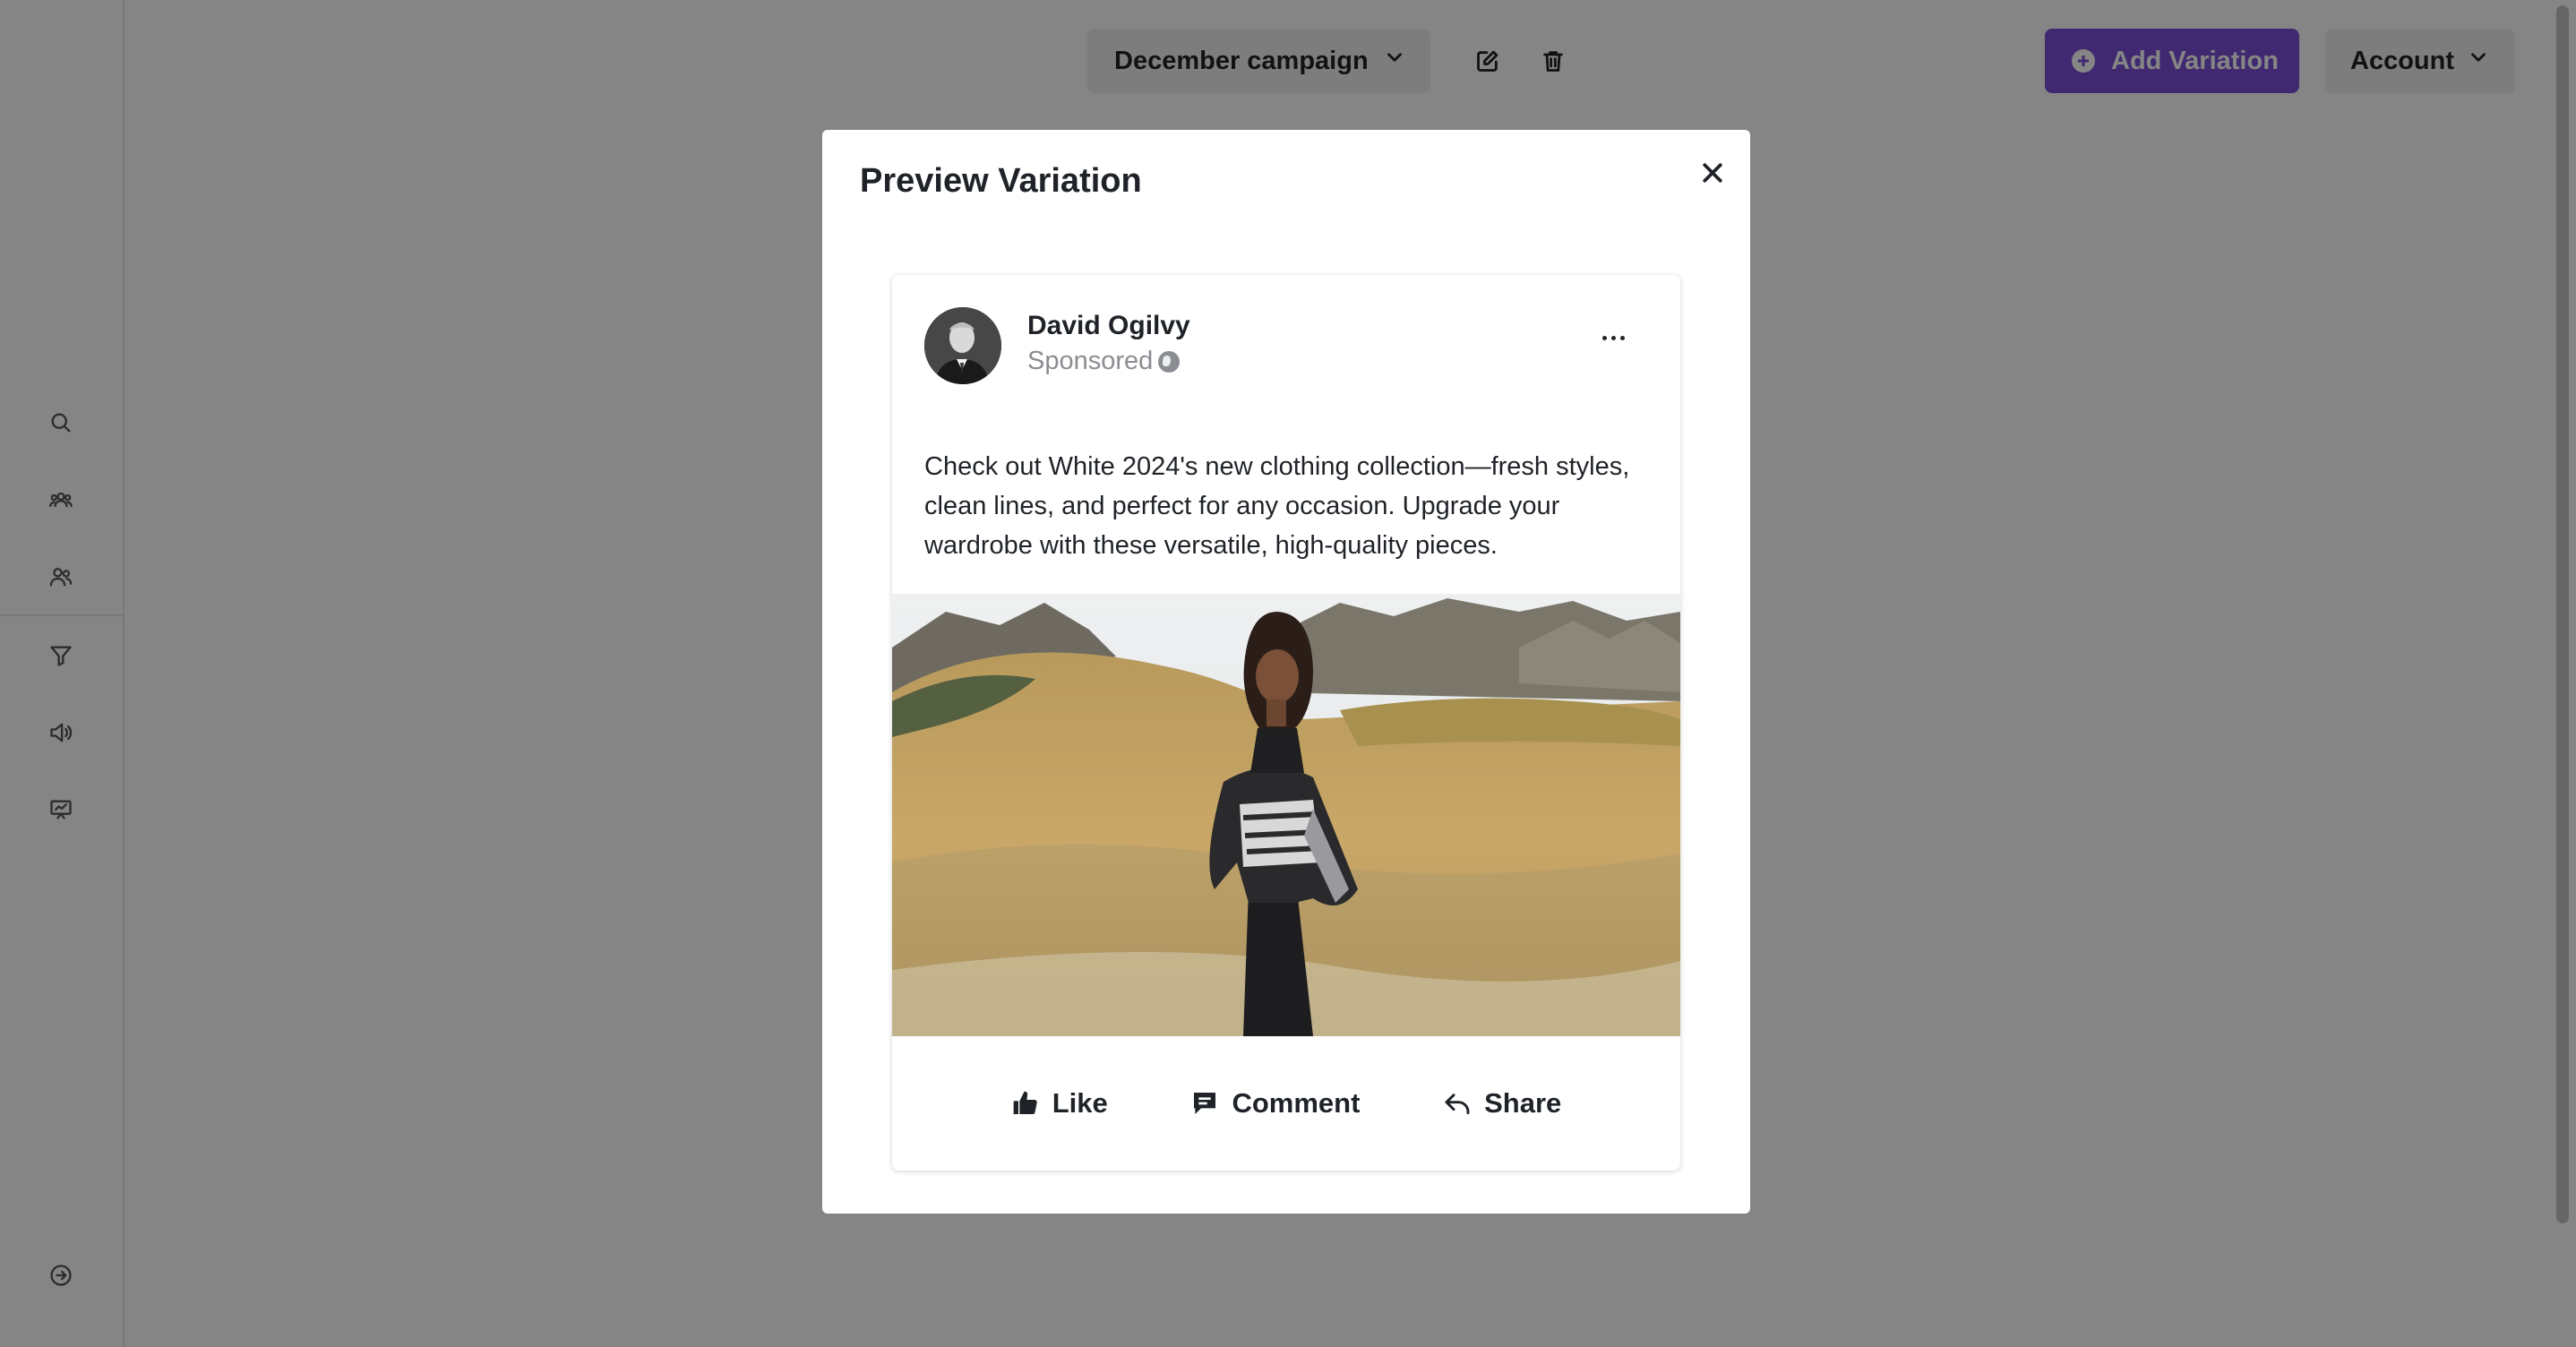 The width and height of the screenshot is (2576, 1347). Describe the element at coordinates (1613, 338) in the screenshot. I see `more-options-icon` at that location.